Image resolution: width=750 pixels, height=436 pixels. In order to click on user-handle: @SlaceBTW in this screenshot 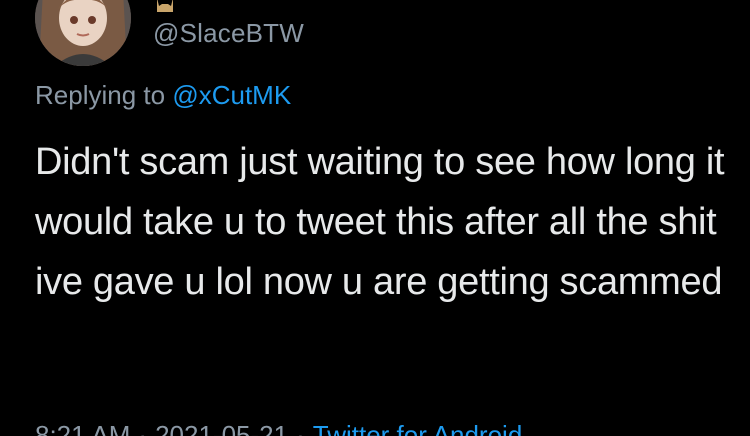, I will do `click(228, 33)`.